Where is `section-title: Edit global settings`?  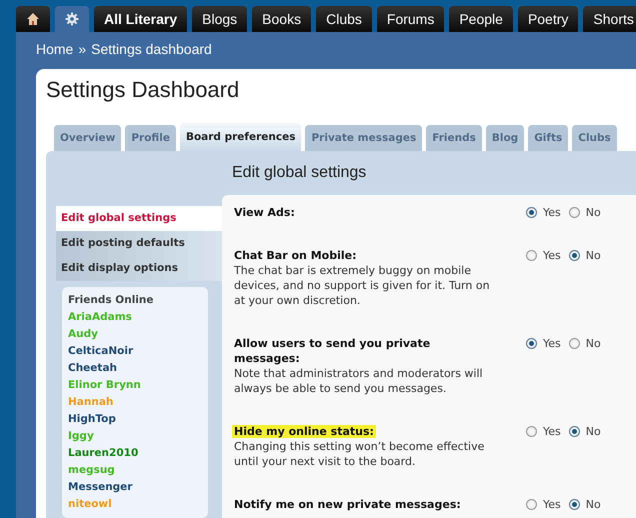 section-title: Edit global settings is located at coordinates (299, 173).